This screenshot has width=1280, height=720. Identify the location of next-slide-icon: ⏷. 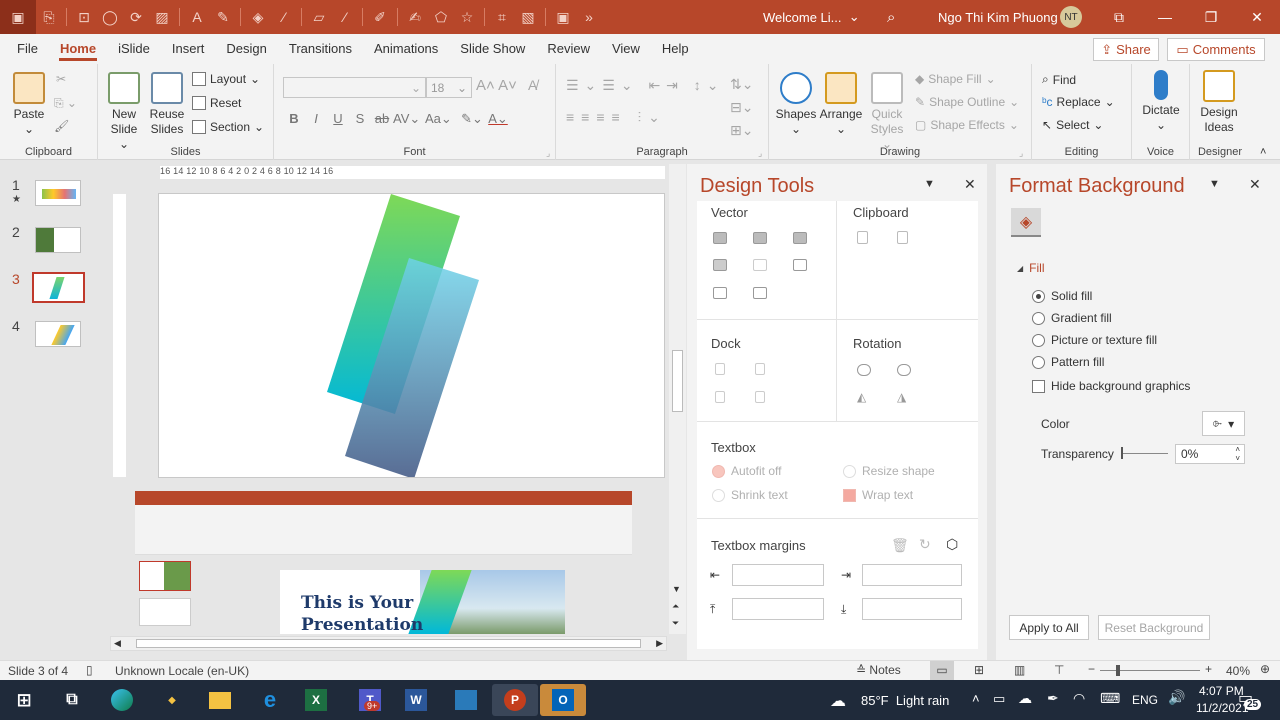
(675, 623).